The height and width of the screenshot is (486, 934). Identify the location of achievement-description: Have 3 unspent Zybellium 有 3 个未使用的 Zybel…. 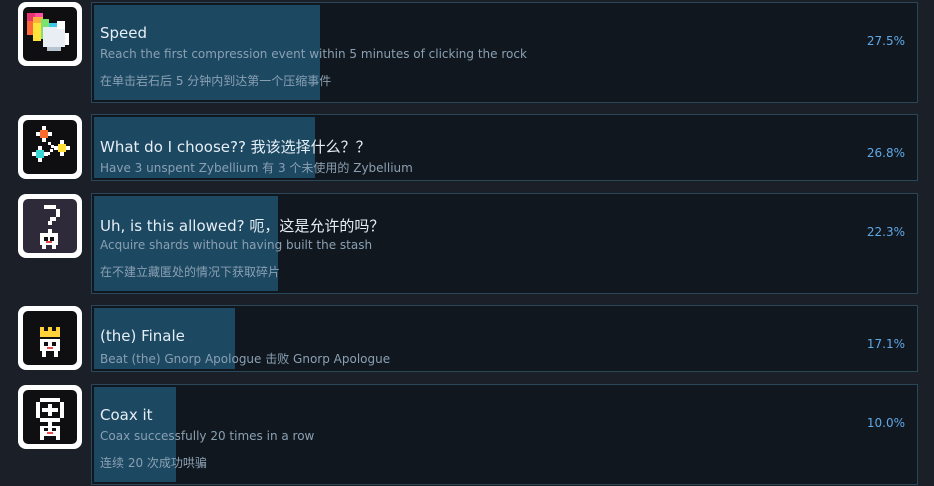
(256, 168).